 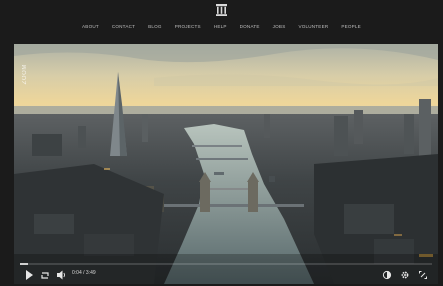 I want to click on progress-fill, so click(x=24, y=264).